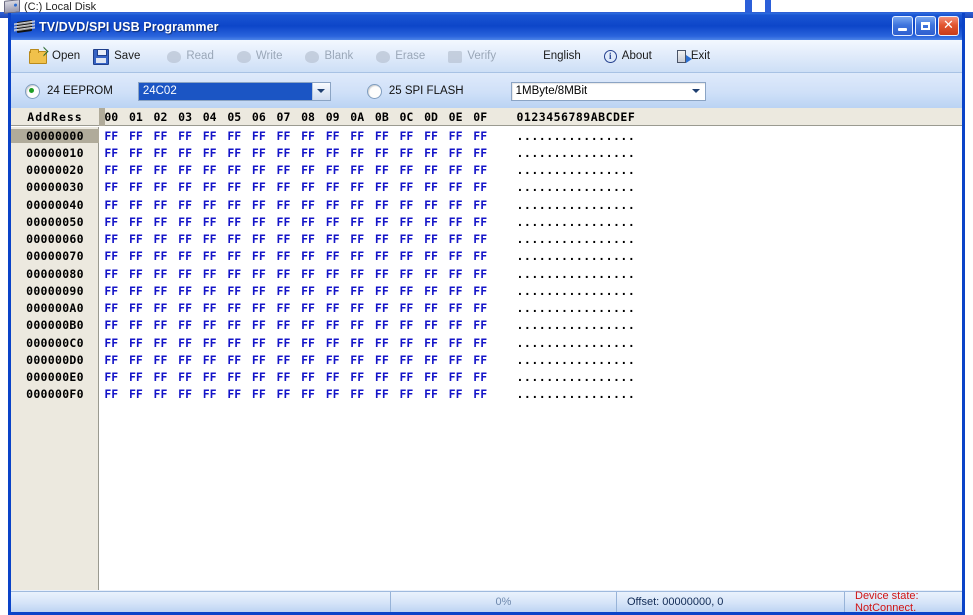 This screenshot has width=973, height=615. What do you see at coordinates (948, 26) in the screenshot?
I see `close-button: ✕` at bounding box center [948, 26].